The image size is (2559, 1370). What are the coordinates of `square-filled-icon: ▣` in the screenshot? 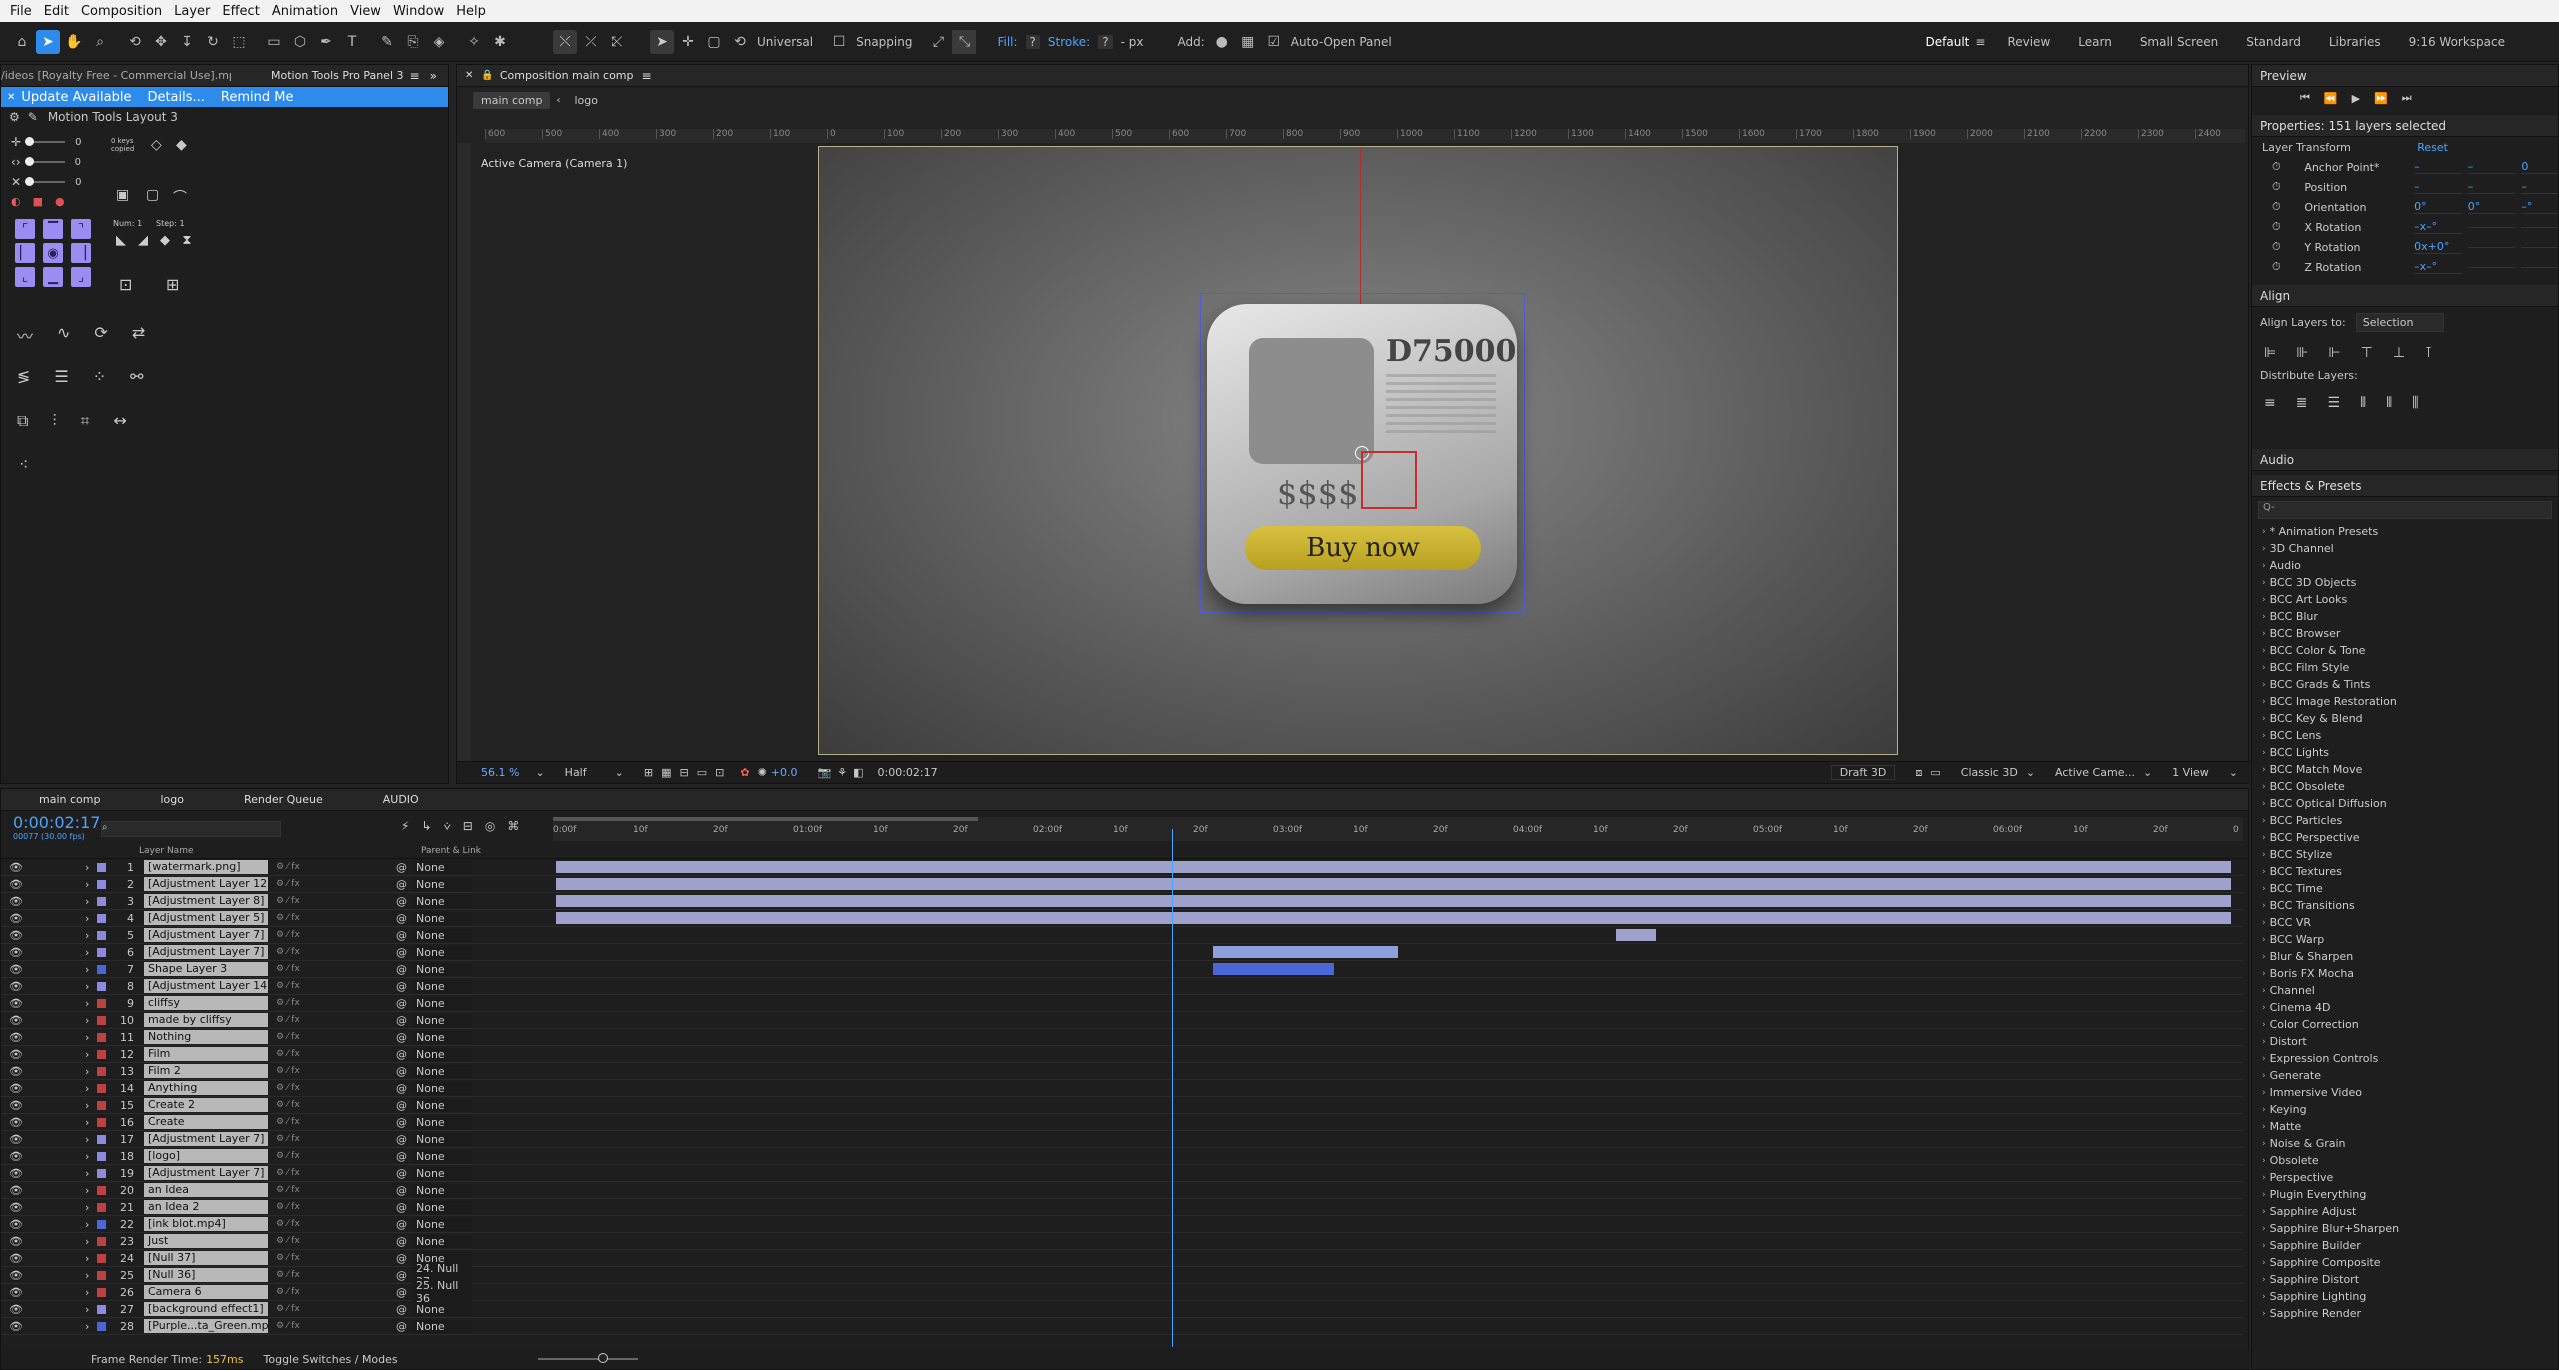 It's located at (122, 195).